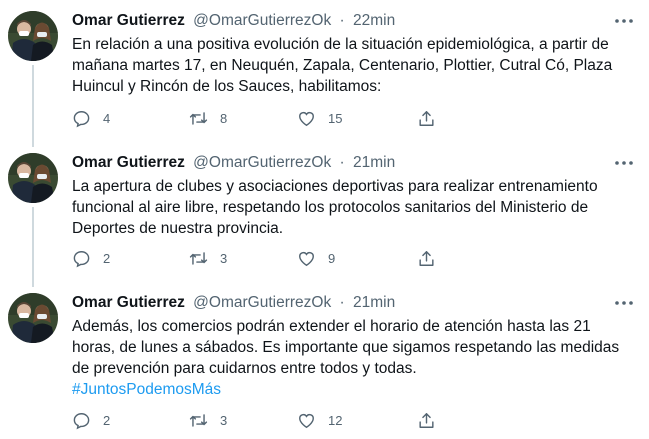  I want to click on tweet-actions: 2 3 12, so click(312, 420).